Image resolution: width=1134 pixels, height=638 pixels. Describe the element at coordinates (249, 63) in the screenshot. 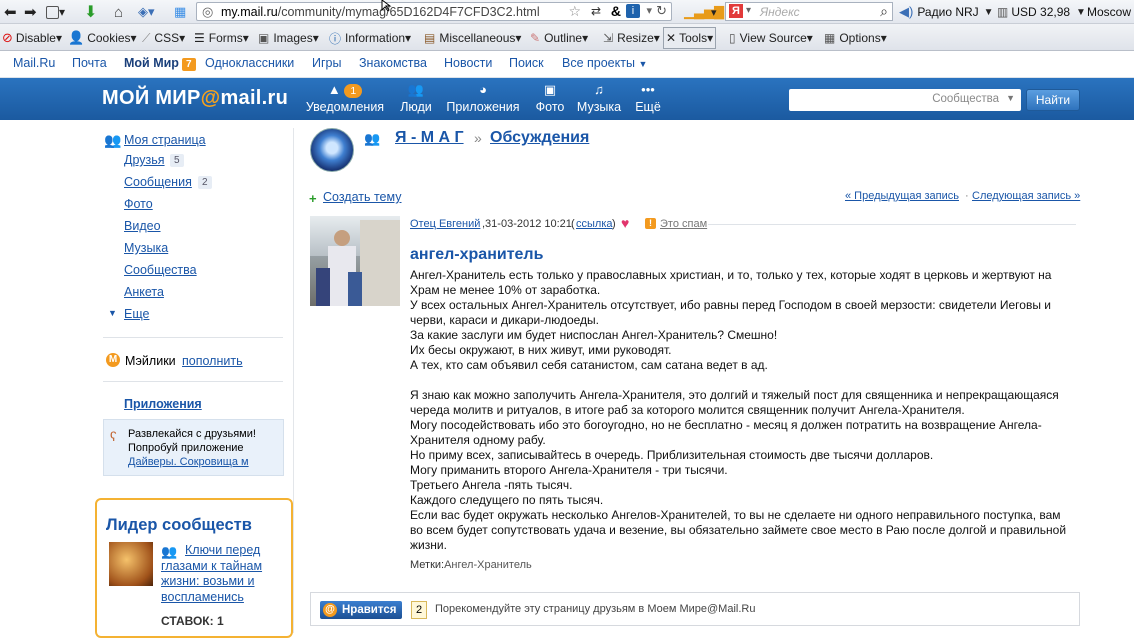

I see `nav-odnoklassniki: Одноклассники` at that location.